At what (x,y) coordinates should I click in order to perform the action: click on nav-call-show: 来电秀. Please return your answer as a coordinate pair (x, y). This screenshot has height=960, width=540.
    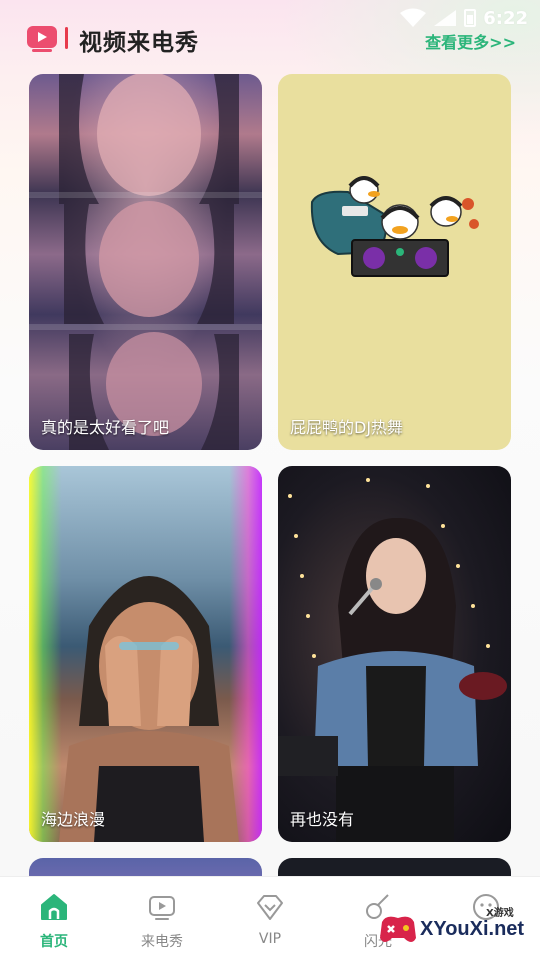
    Looking at the image, I should click on (162, 918).